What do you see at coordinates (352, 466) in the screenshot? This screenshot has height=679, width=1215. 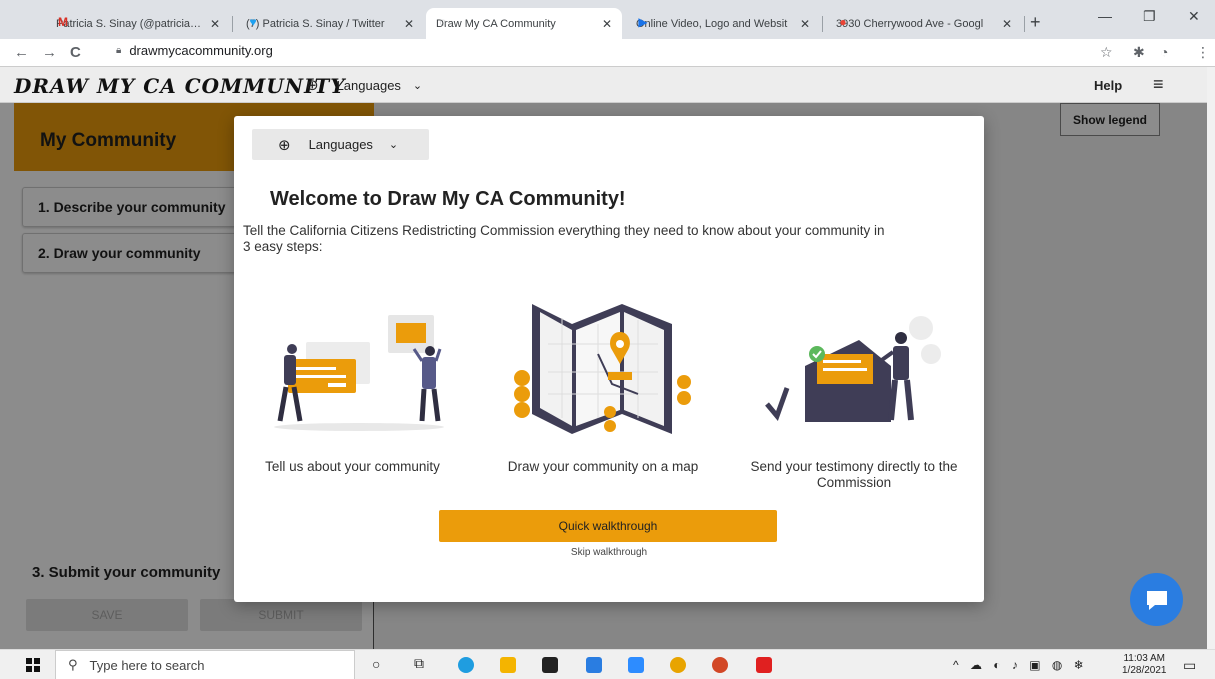 I see `caption-describe: Tell us about your community` at bounding box center [352, 466].